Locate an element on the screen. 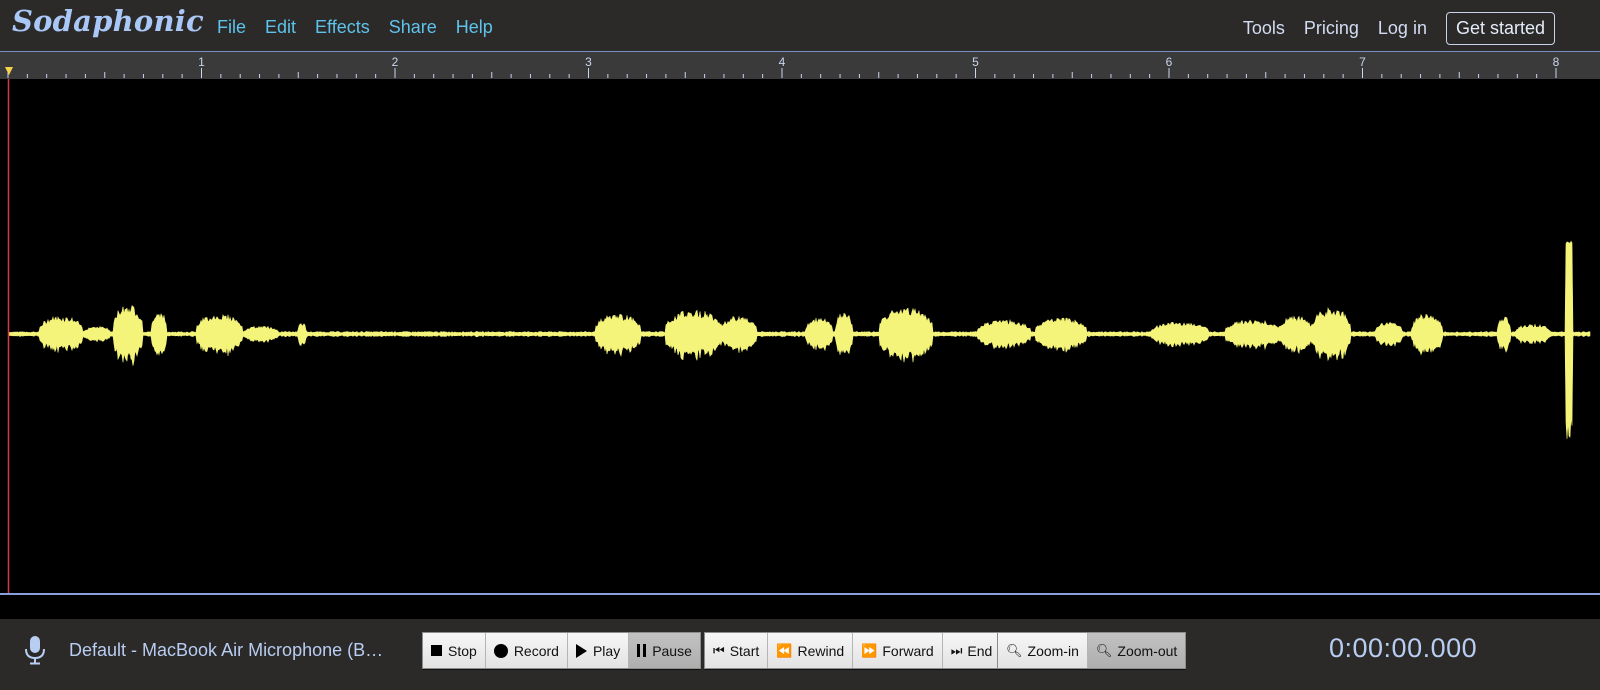 This screenshot has width=1600, height=690. skip-end-icon: ⏭ is located at coordinates (956, 650).